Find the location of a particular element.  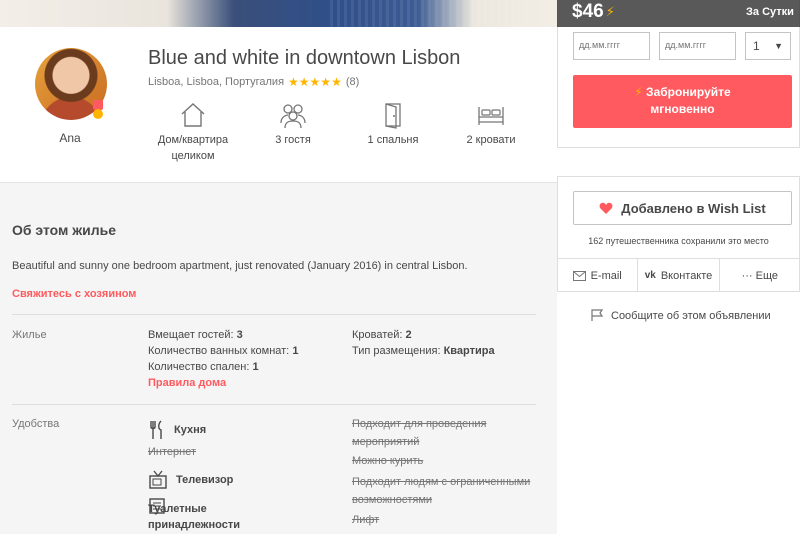

chevron-down-icon: ▼ is located at coordinates (778, 46).